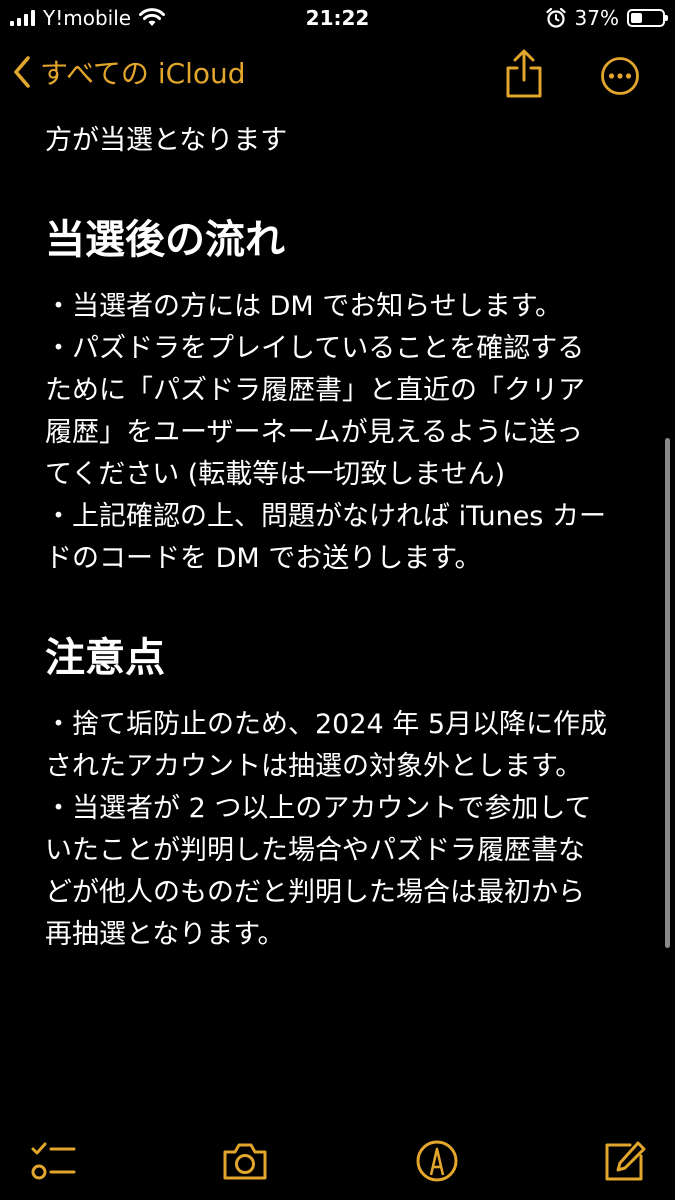 The image size is (675, 1200). Describe the element at coordinates (165, 934) in the screenshot. I see `note-line: 再抽選となります。` at that location.